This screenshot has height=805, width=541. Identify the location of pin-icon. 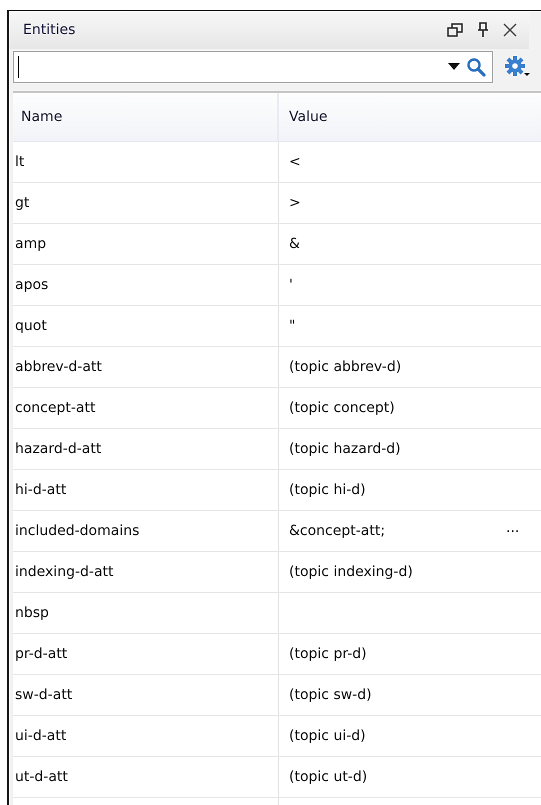
(483, 30).